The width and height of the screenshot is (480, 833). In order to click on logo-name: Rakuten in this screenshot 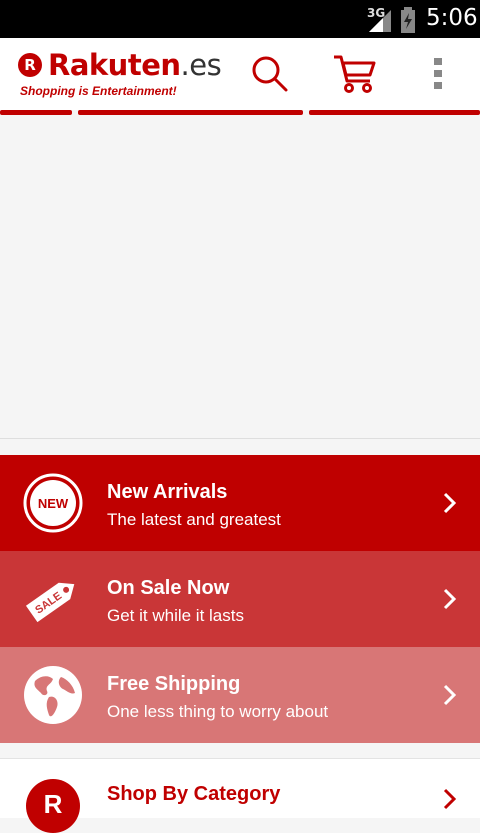, I will do `click(114, 65)`.